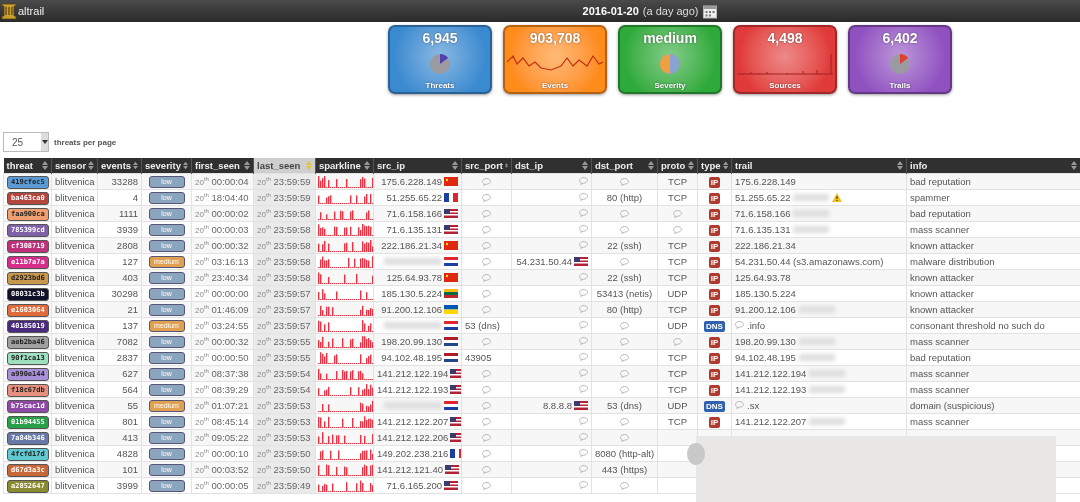 This screenshot has height=502, width=1080. I want to click on time-text: 23:59:53, so click(292, 437).